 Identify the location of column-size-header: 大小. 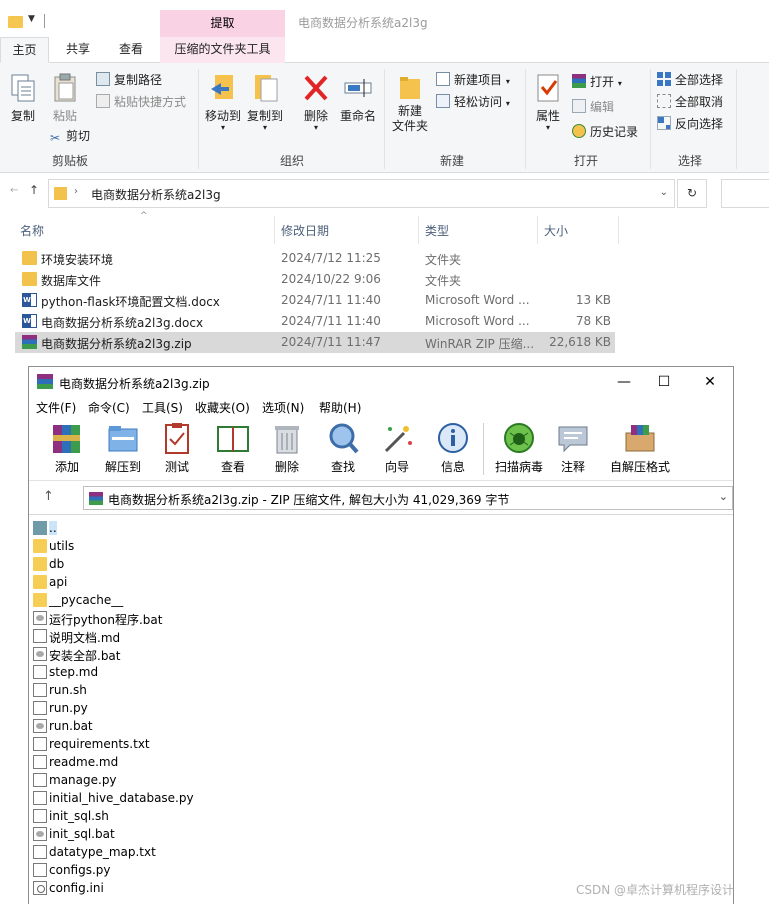
(556, 230).